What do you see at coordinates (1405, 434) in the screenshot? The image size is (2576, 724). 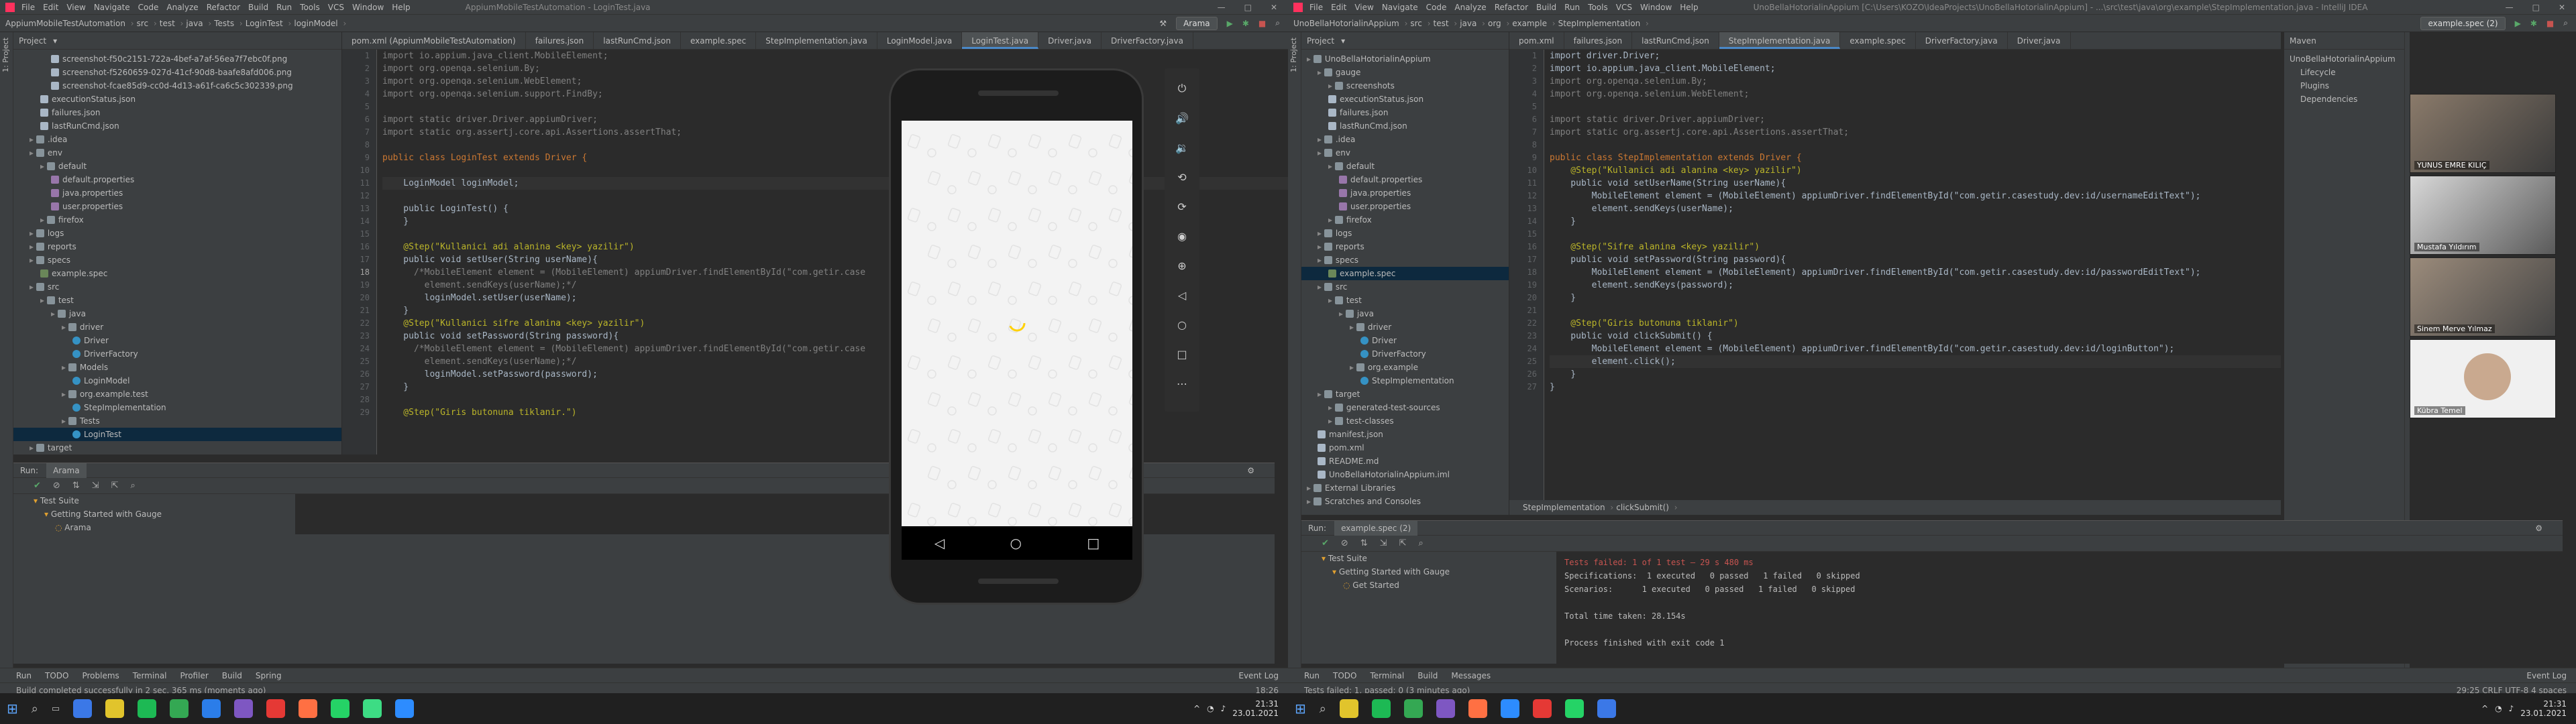 I see `tree-item: manifest.json` at bounding box center [1405, 434].